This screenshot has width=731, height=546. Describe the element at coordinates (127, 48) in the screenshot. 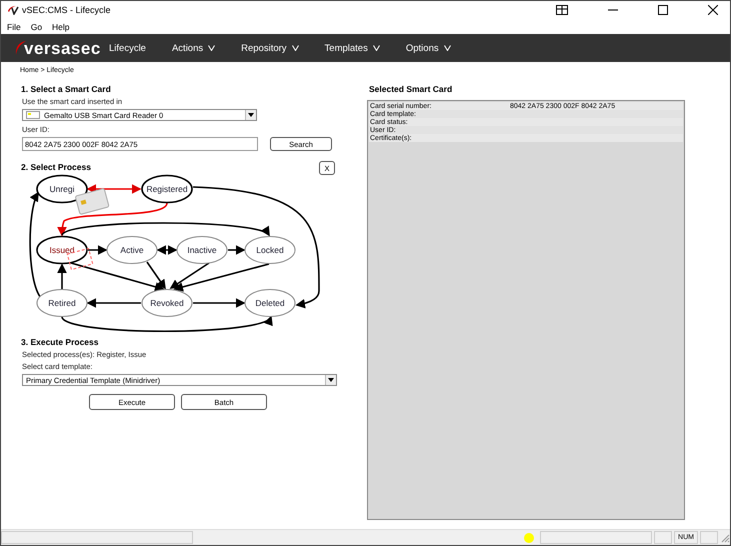

I see `nav-menu-item: Lifecycle` at that location.